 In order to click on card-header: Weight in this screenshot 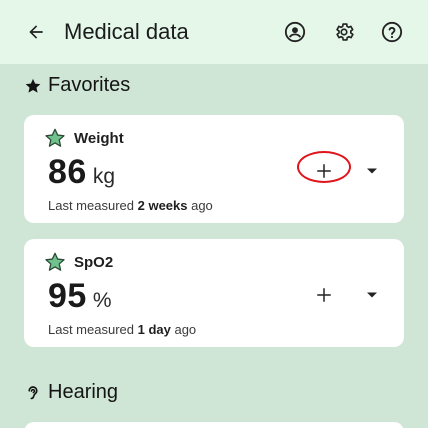, I will do `click(84, 138)`.